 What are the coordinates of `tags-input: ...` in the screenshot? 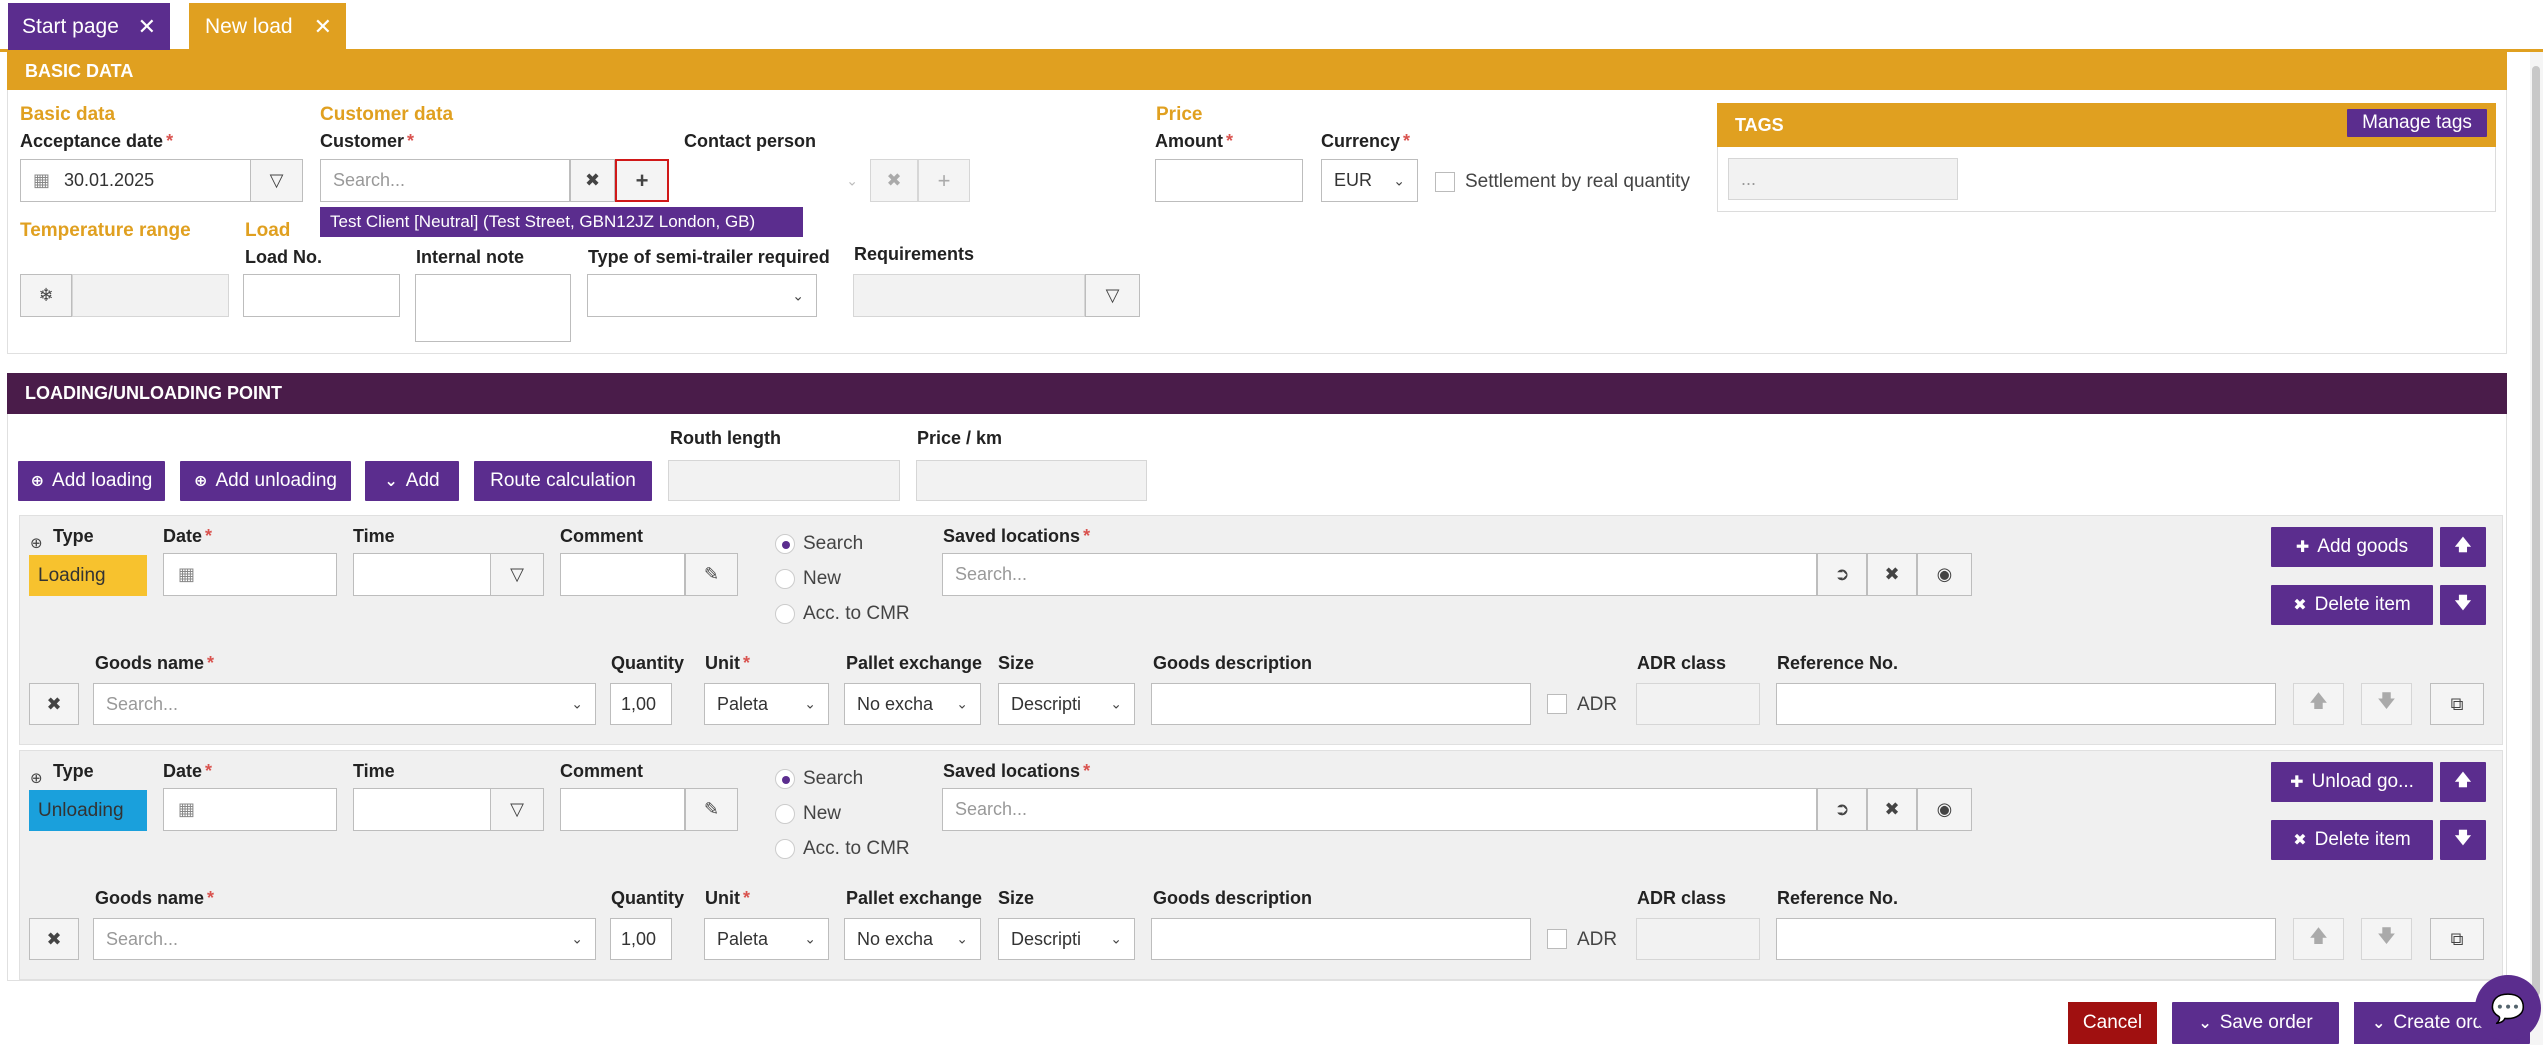 It's located at (1843, 179).